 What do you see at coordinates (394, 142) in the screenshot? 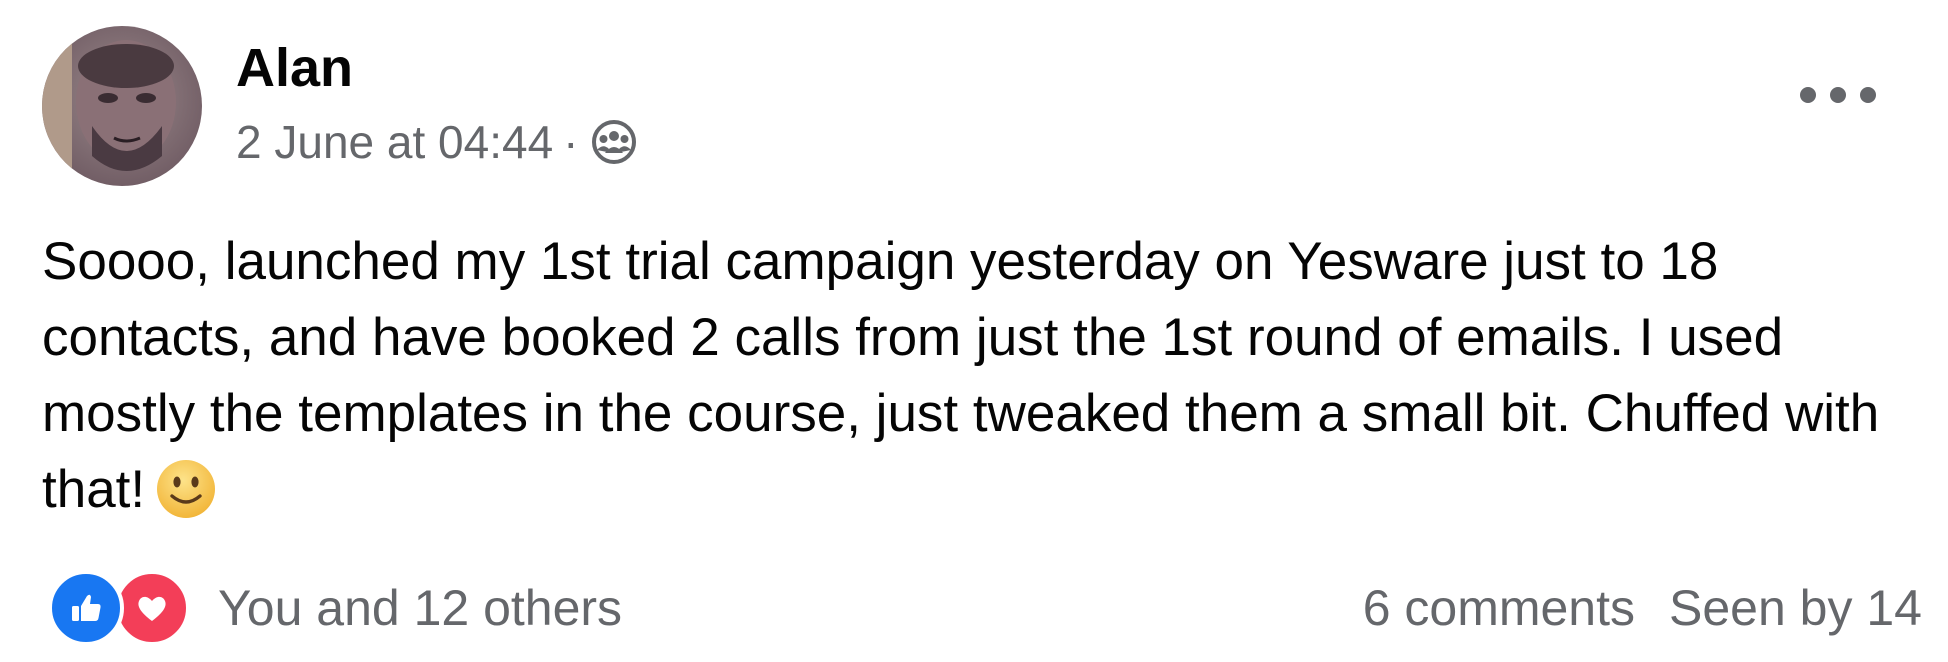
I see `post-timestamp: 2 June at 04:44` at bounding box center [394, 142].